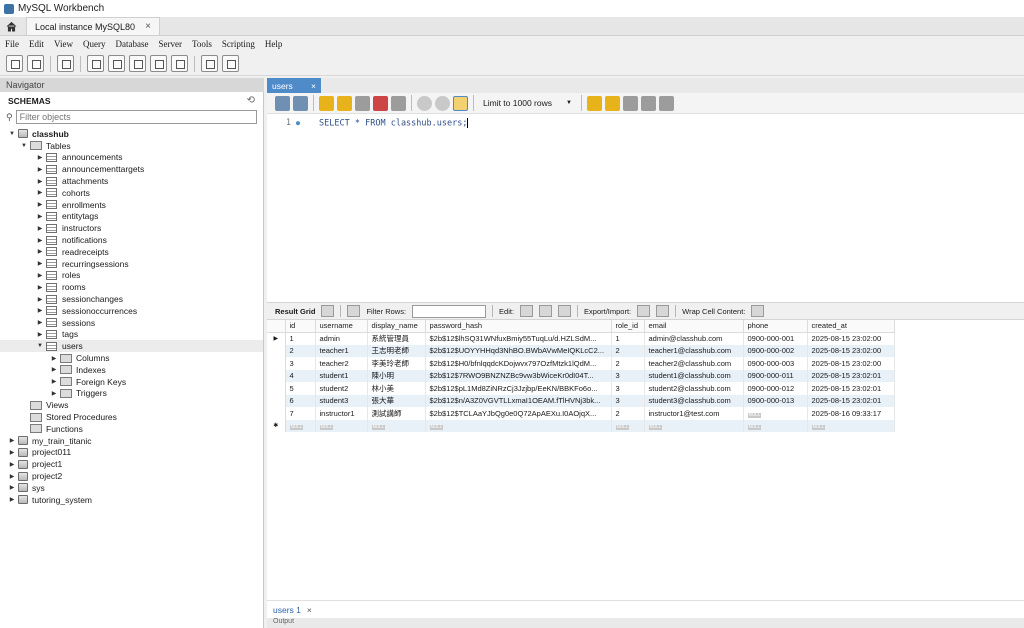 The image size is (1024, 628). Describe the element at coordinates (396, 350) in the screenshot. I see `cell-display-name: 王志明老師` at that location.